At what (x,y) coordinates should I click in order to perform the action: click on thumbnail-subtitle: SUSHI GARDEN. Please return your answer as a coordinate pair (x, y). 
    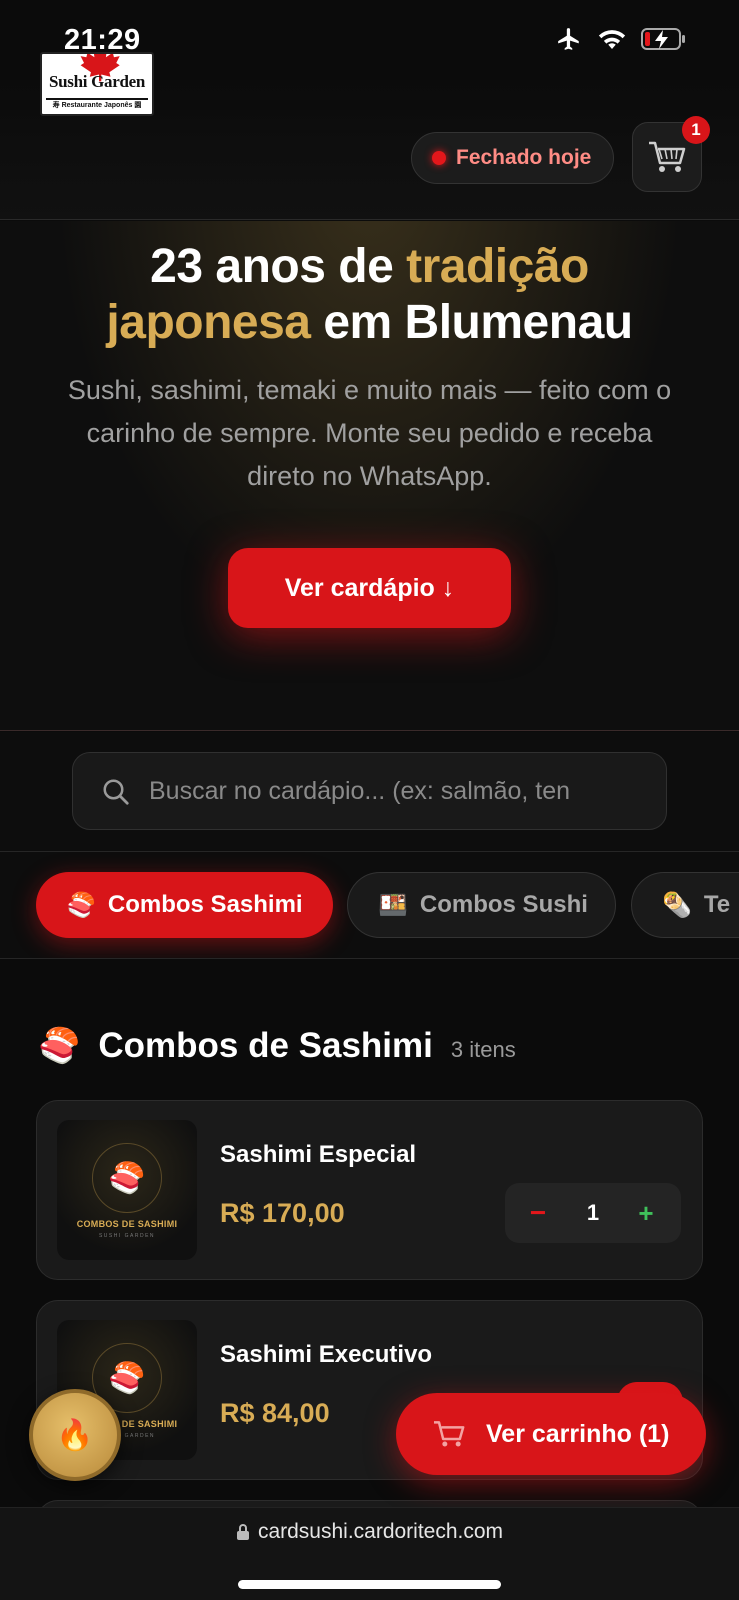
    Looking at the image, I should click on (127, 1236).